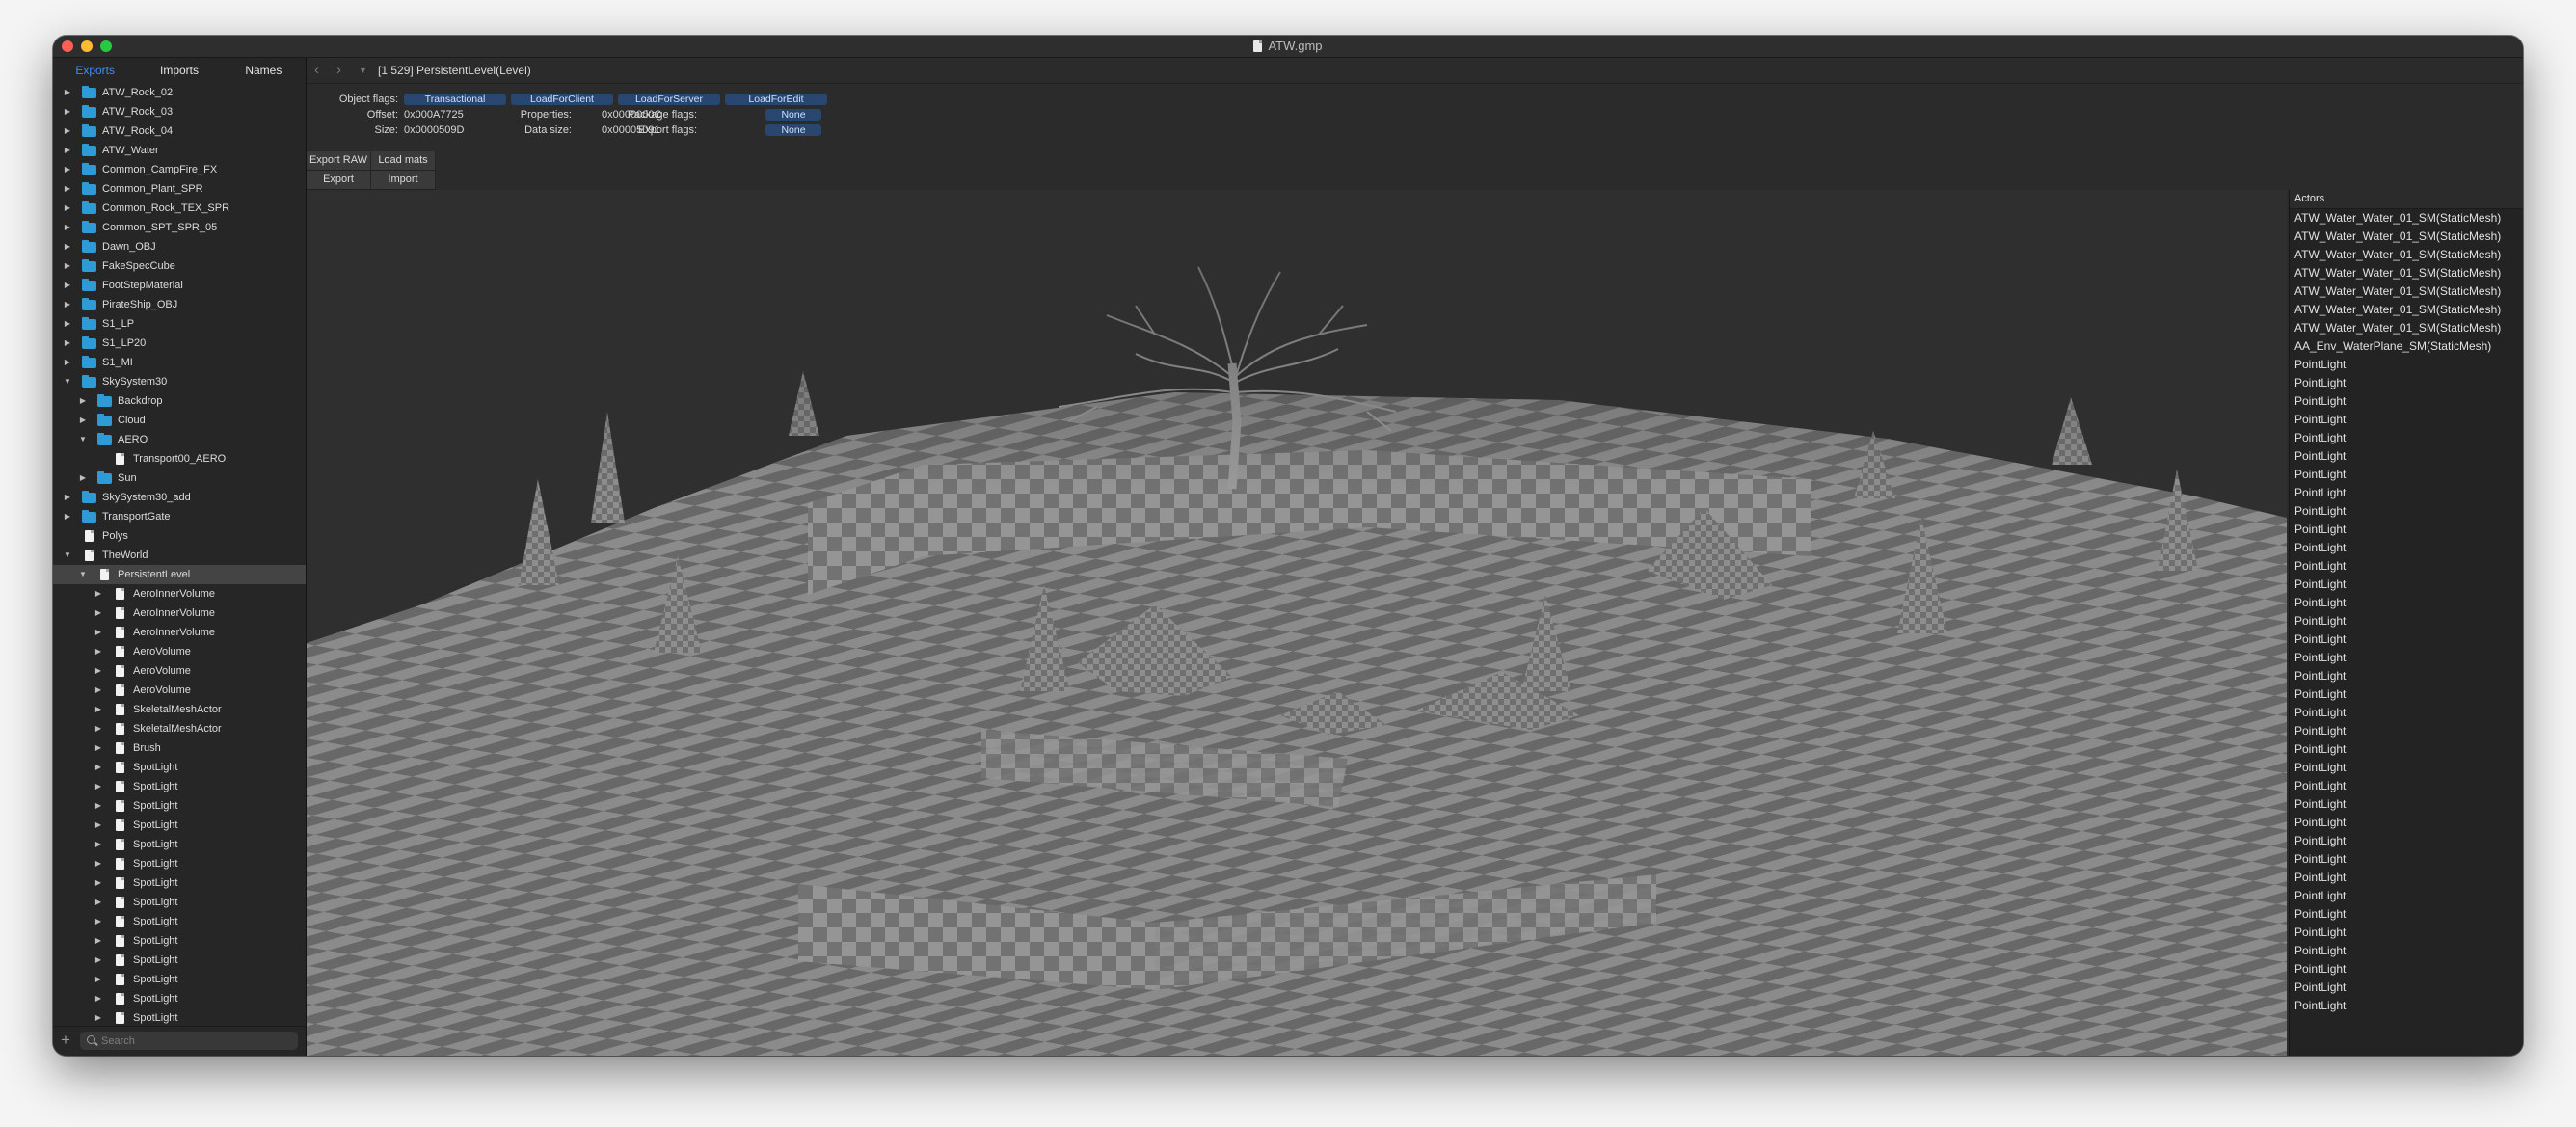 This screenshot has width=2576, height=1127. I want to click on load-mats-button: Load mats, so click(404, 161).